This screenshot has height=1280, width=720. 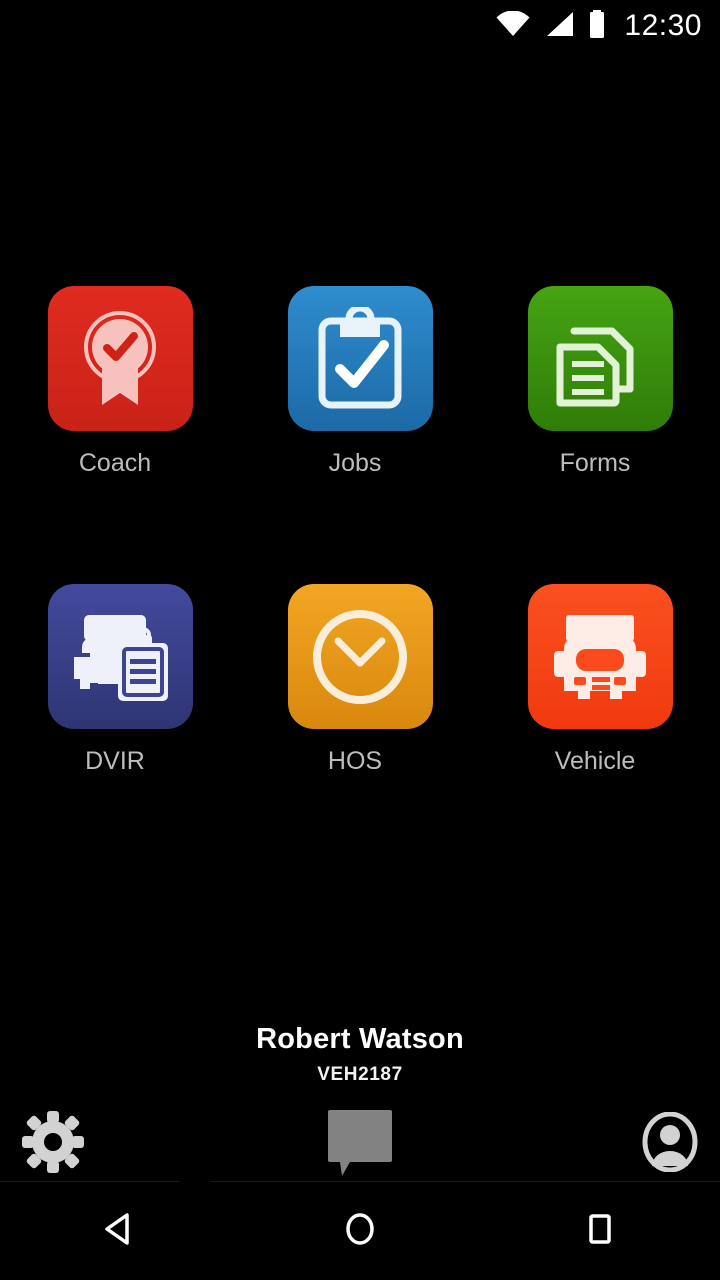 What do you see at coordinates (360, 26) in the screenshot?
I see `status-bar: 12:30` at bounding box center [360, 26].